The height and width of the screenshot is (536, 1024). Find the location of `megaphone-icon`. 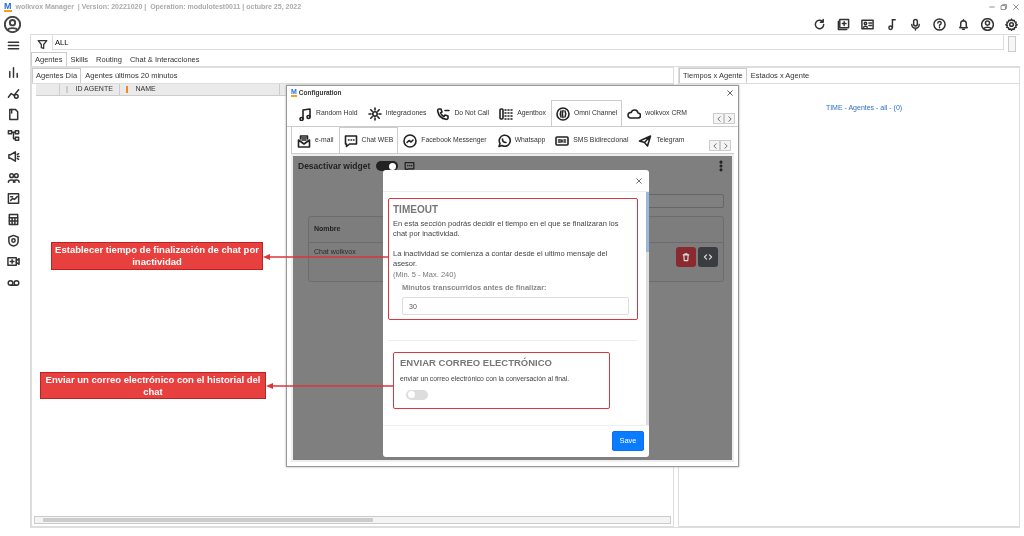

megaphone-icon is located at coordinates (13, 156).